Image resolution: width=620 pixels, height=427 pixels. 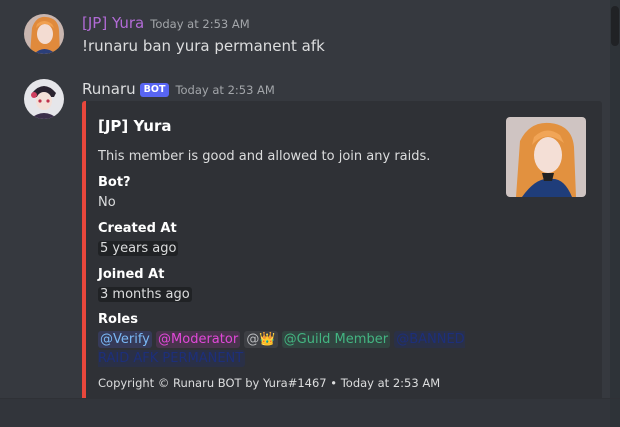 I want to click on crown-icon: 👑, so click(x=267, y=339).